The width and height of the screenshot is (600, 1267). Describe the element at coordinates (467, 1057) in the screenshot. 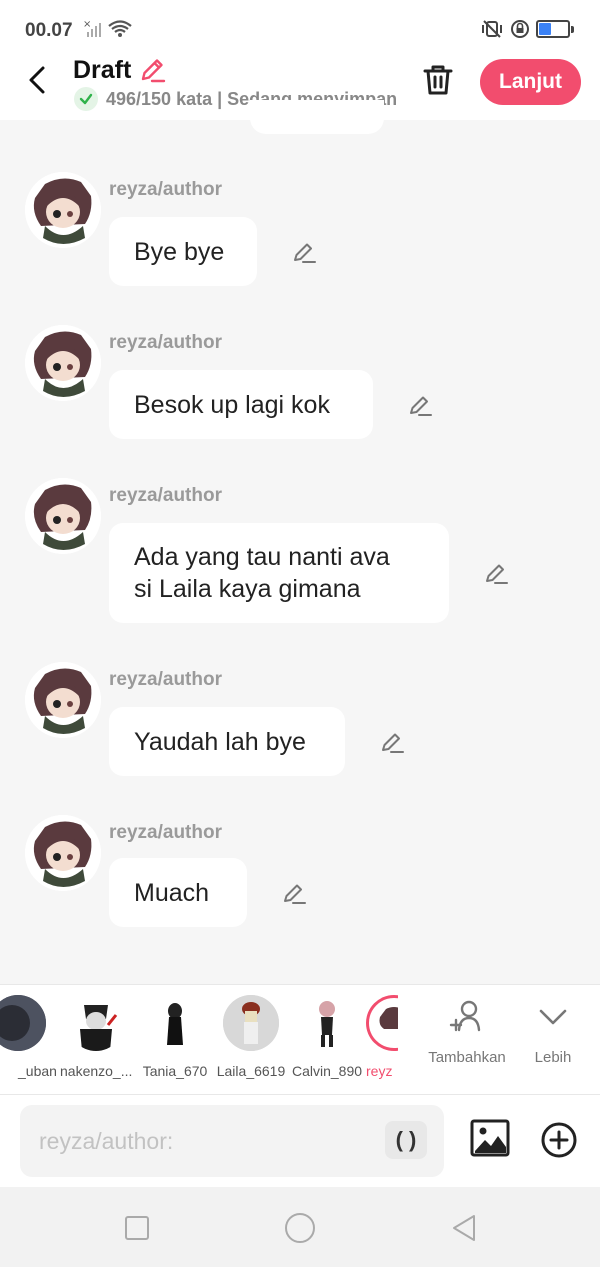

I see `add-label: Tambahkan` at that location.